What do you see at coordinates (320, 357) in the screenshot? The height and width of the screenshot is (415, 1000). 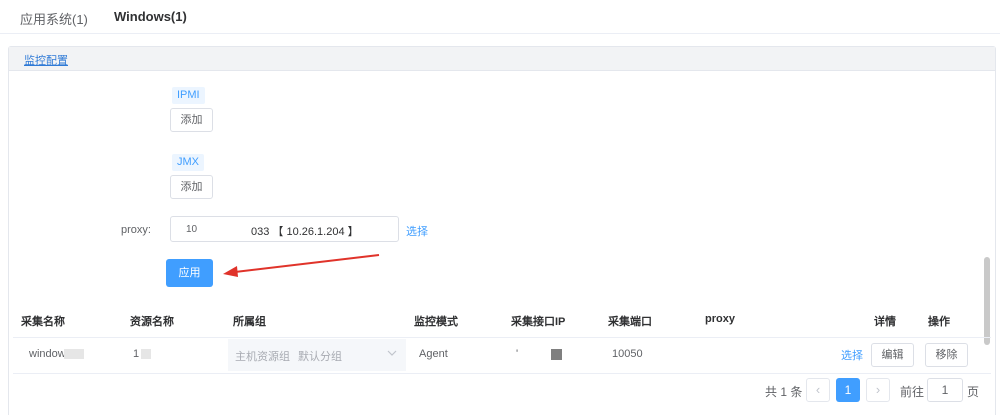 I see `group-select-value-b: 默认分组` at bounding box center [320, 357].